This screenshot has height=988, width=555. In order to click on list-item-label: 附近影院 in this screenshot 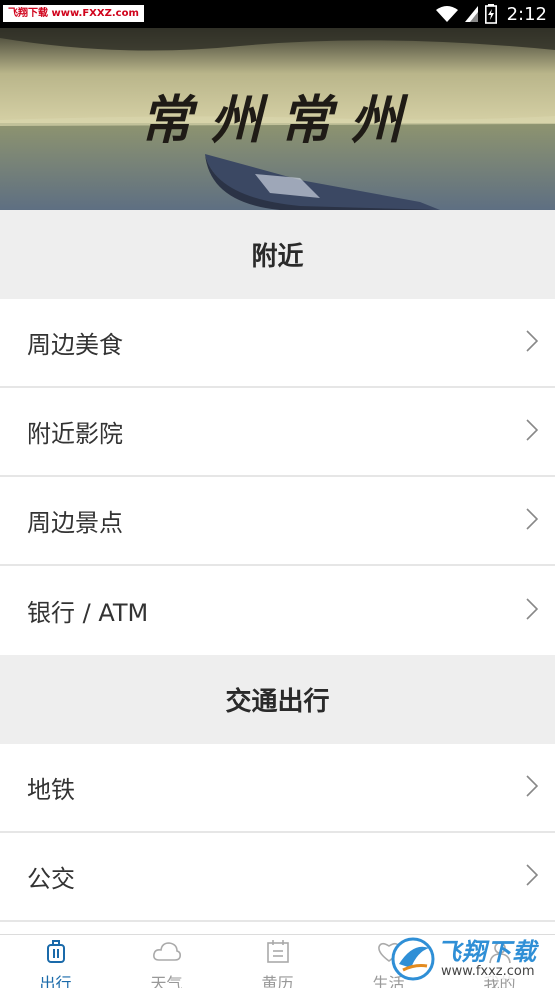, I will do `click(75, 434)`.